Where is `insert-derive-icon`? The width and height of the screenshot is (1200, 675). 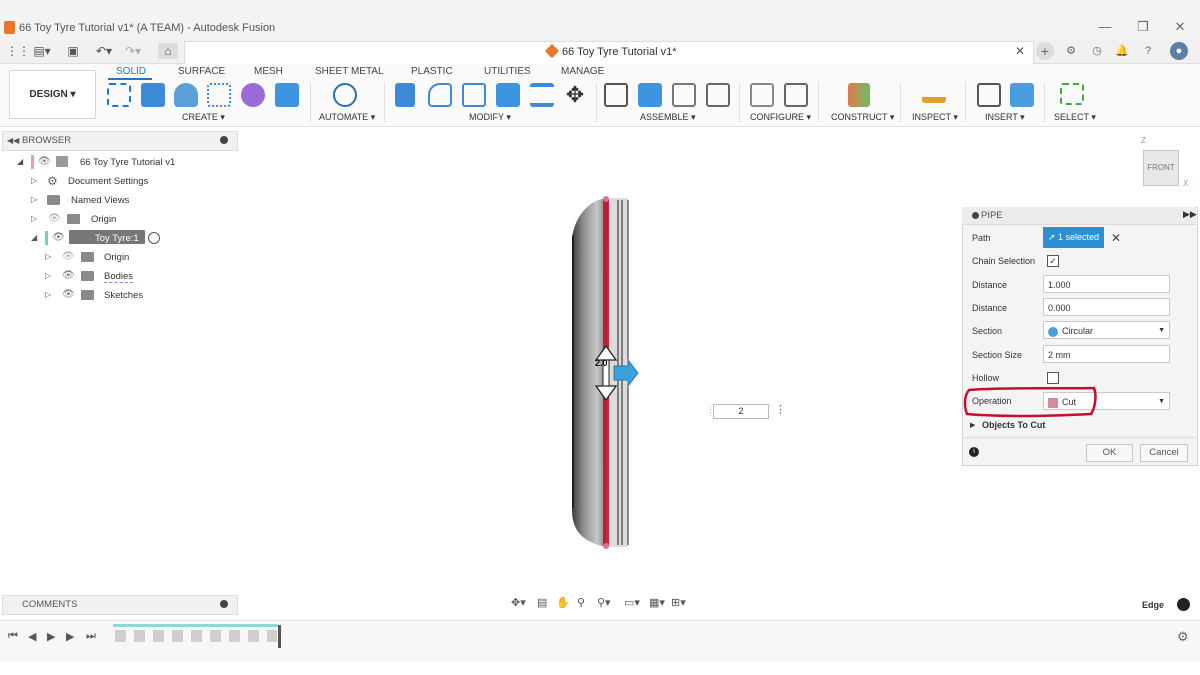
insert-derive-icon is located at coordinates (989, 95).